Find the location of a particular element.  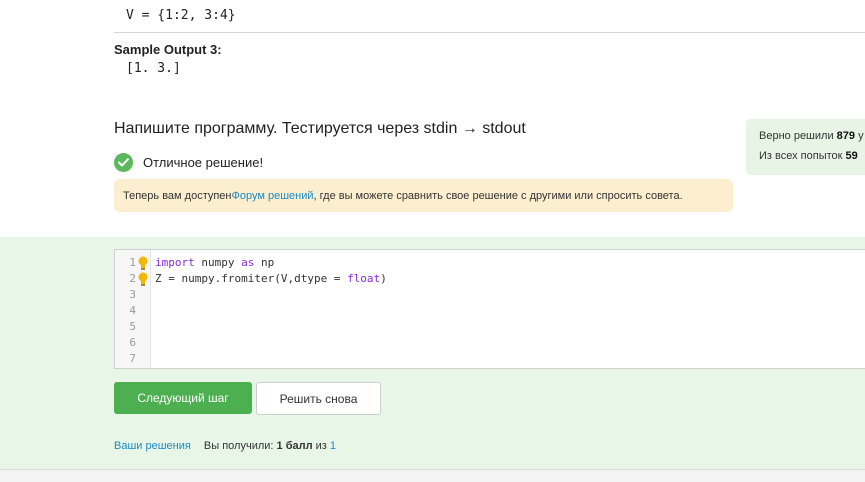

code-line: 1 import numpy as np is located at coordinates (490, 263).